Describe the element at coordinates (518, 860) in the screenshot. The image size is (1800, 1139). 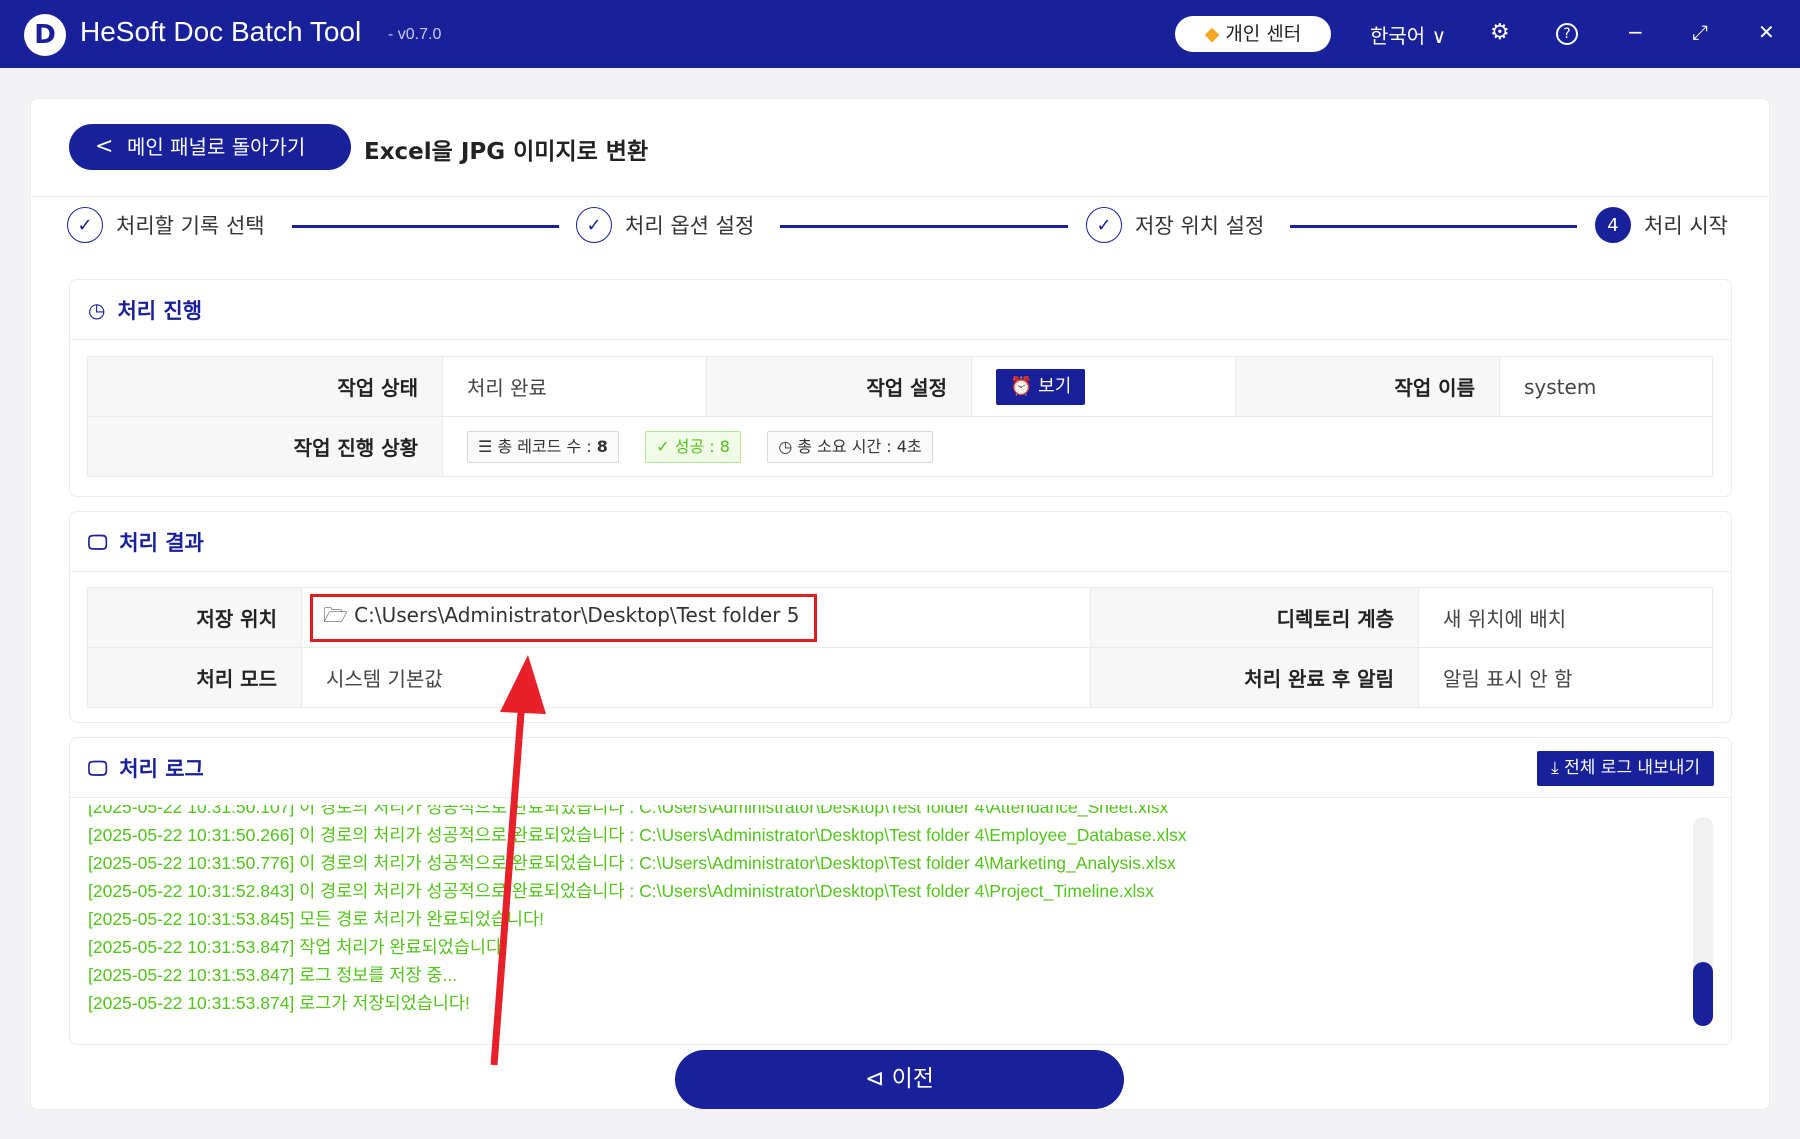
I see `annotation-arrow` at that location.